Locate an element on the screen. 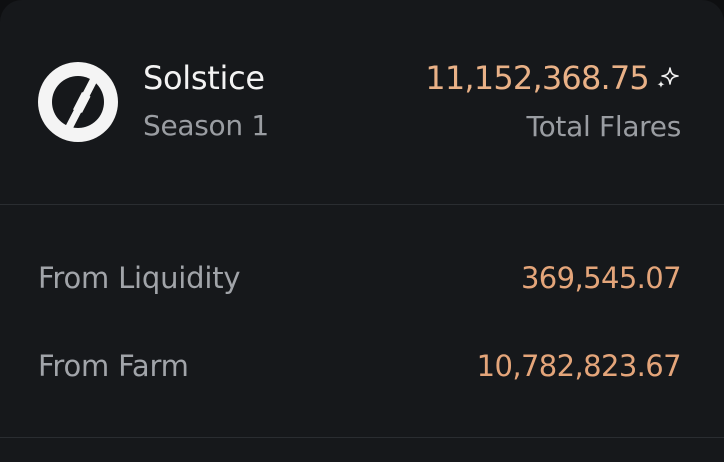 The height and width of the screenshot is (462, 724). breakdown-row-farm: From Farm 10,782,823.67 is located at coordinates (362, 366).